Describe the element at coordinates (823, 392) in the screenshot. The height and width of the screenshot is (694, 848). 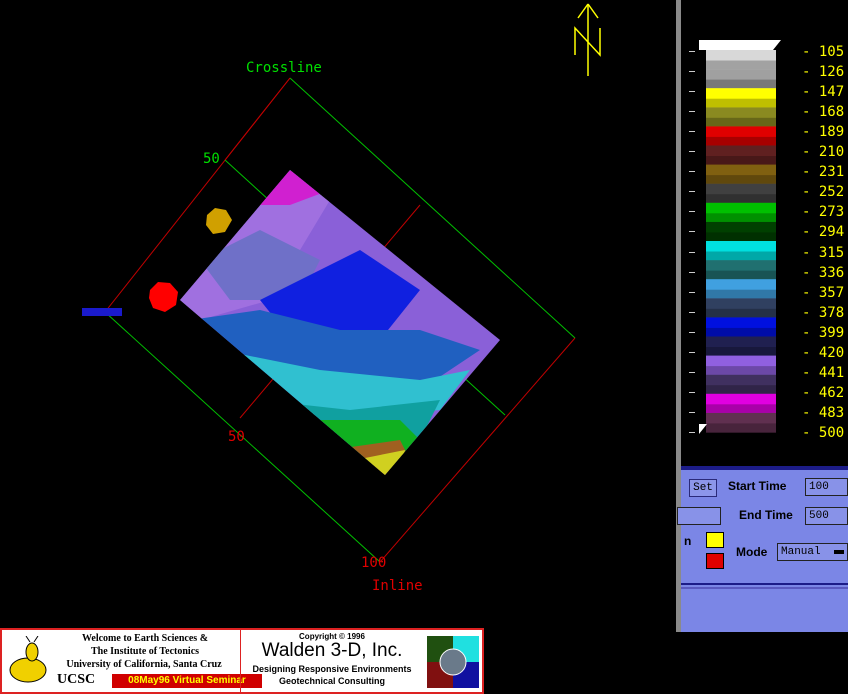
I see `colorbar-value-label: - 462` at that location.